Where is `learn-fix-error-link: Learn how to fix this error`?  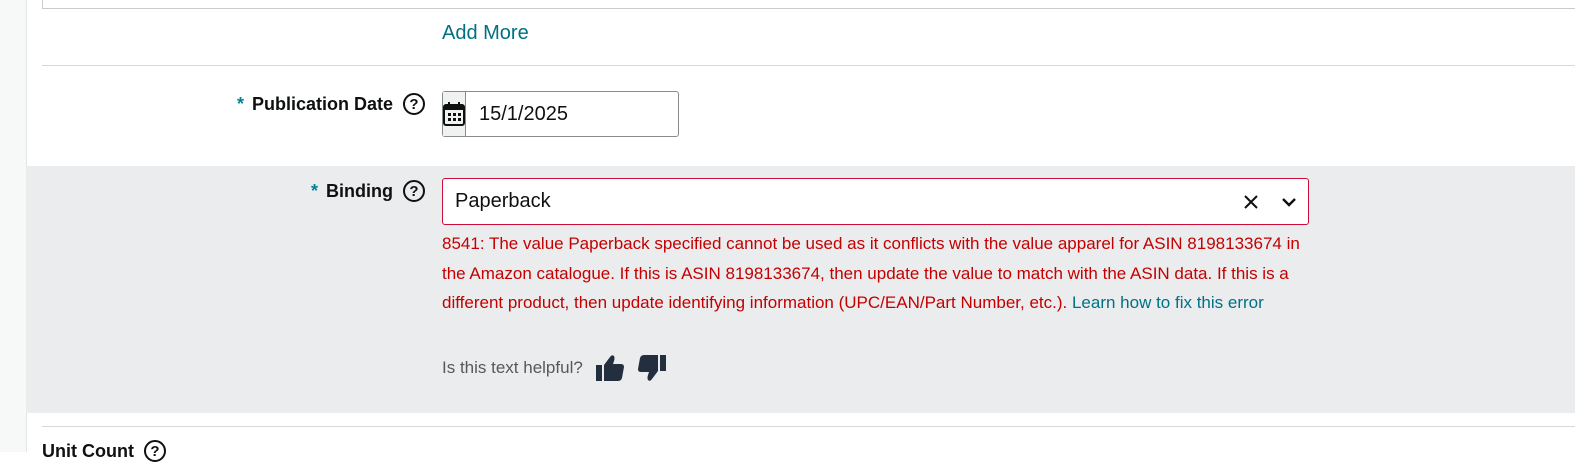 learn-fix-error-link: Learn how to fix this error is located at coordinates (1168, 302).